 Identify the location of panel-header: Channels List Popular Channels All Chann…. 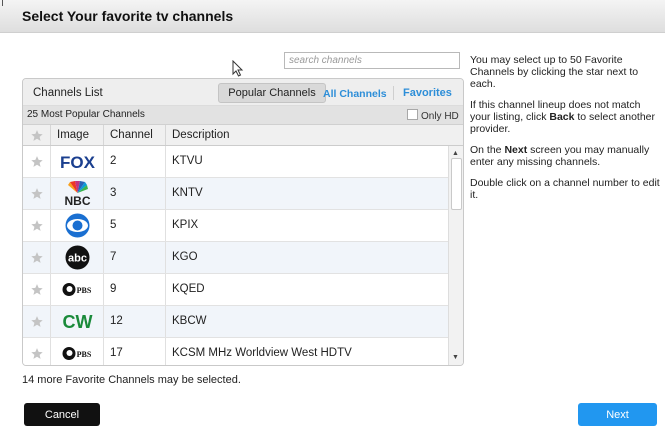
(243, 92).